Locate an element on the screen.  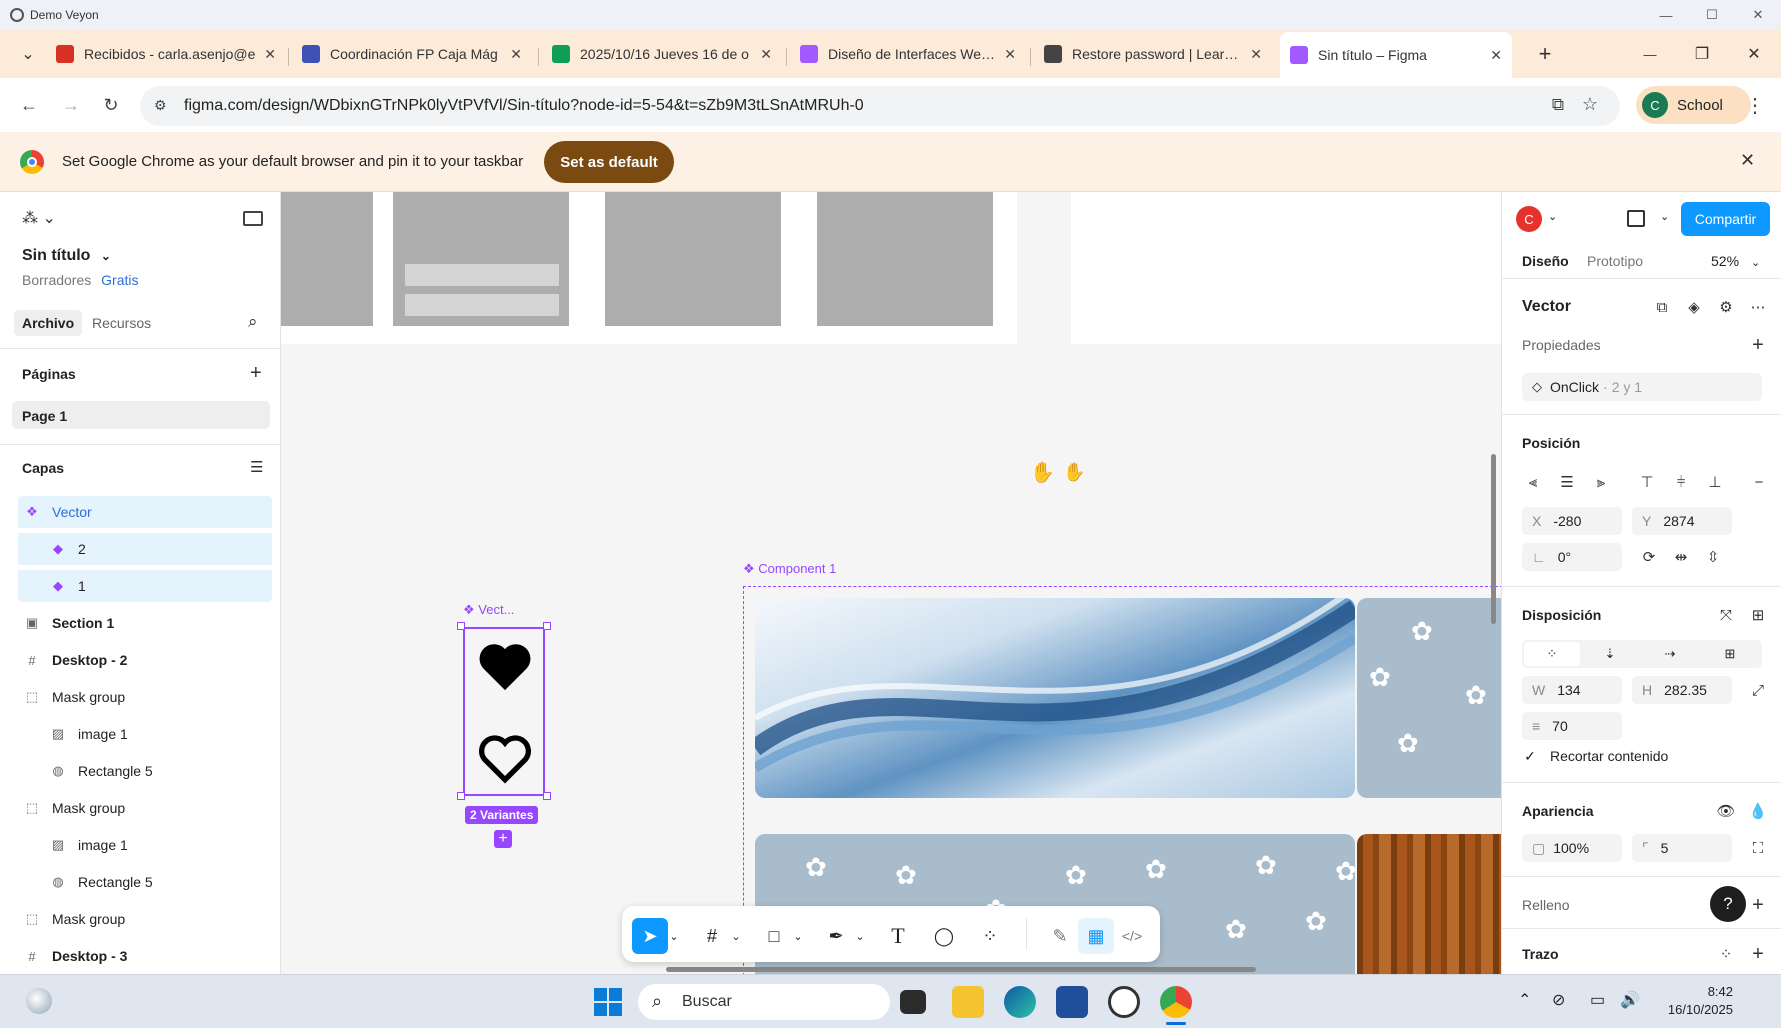
chevron-down-icon: ⌄ is located at coordinates (1552, 216).